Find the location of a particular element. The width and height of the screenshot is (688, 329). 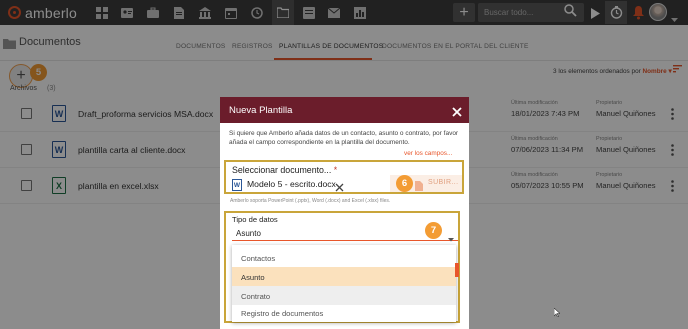

dialog-title: Nueva Plantilla is located at coordinates (261, 110).